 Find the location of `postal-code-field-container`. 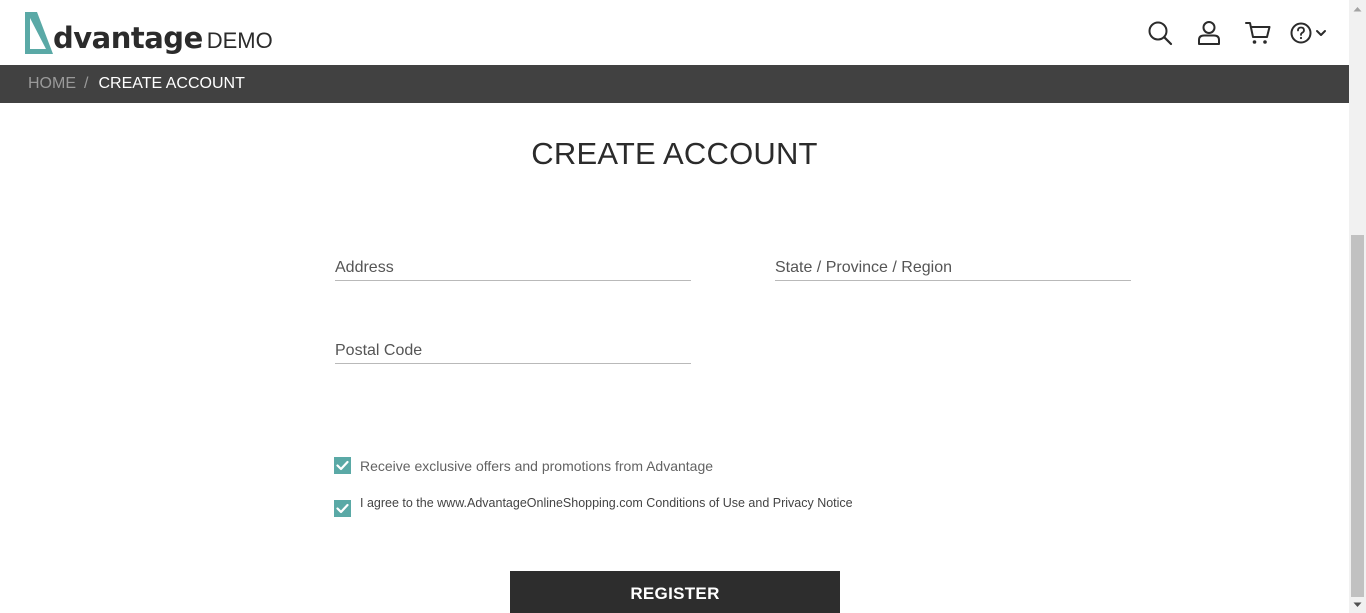

postal-code-field-container is located at coordinates (513, 346).